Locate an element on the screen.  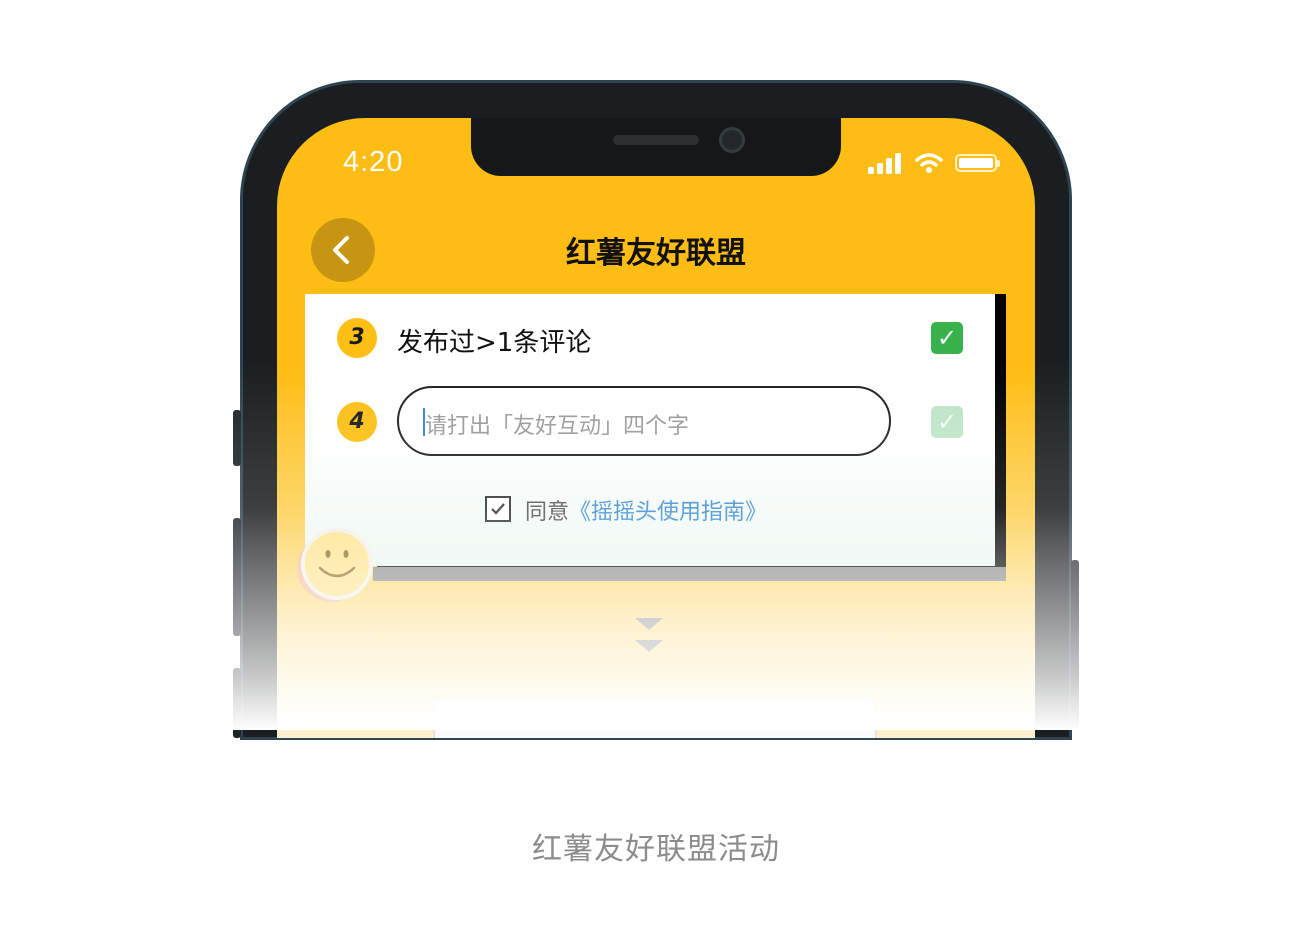
wifi-icon is located at coordinates (929, 163).